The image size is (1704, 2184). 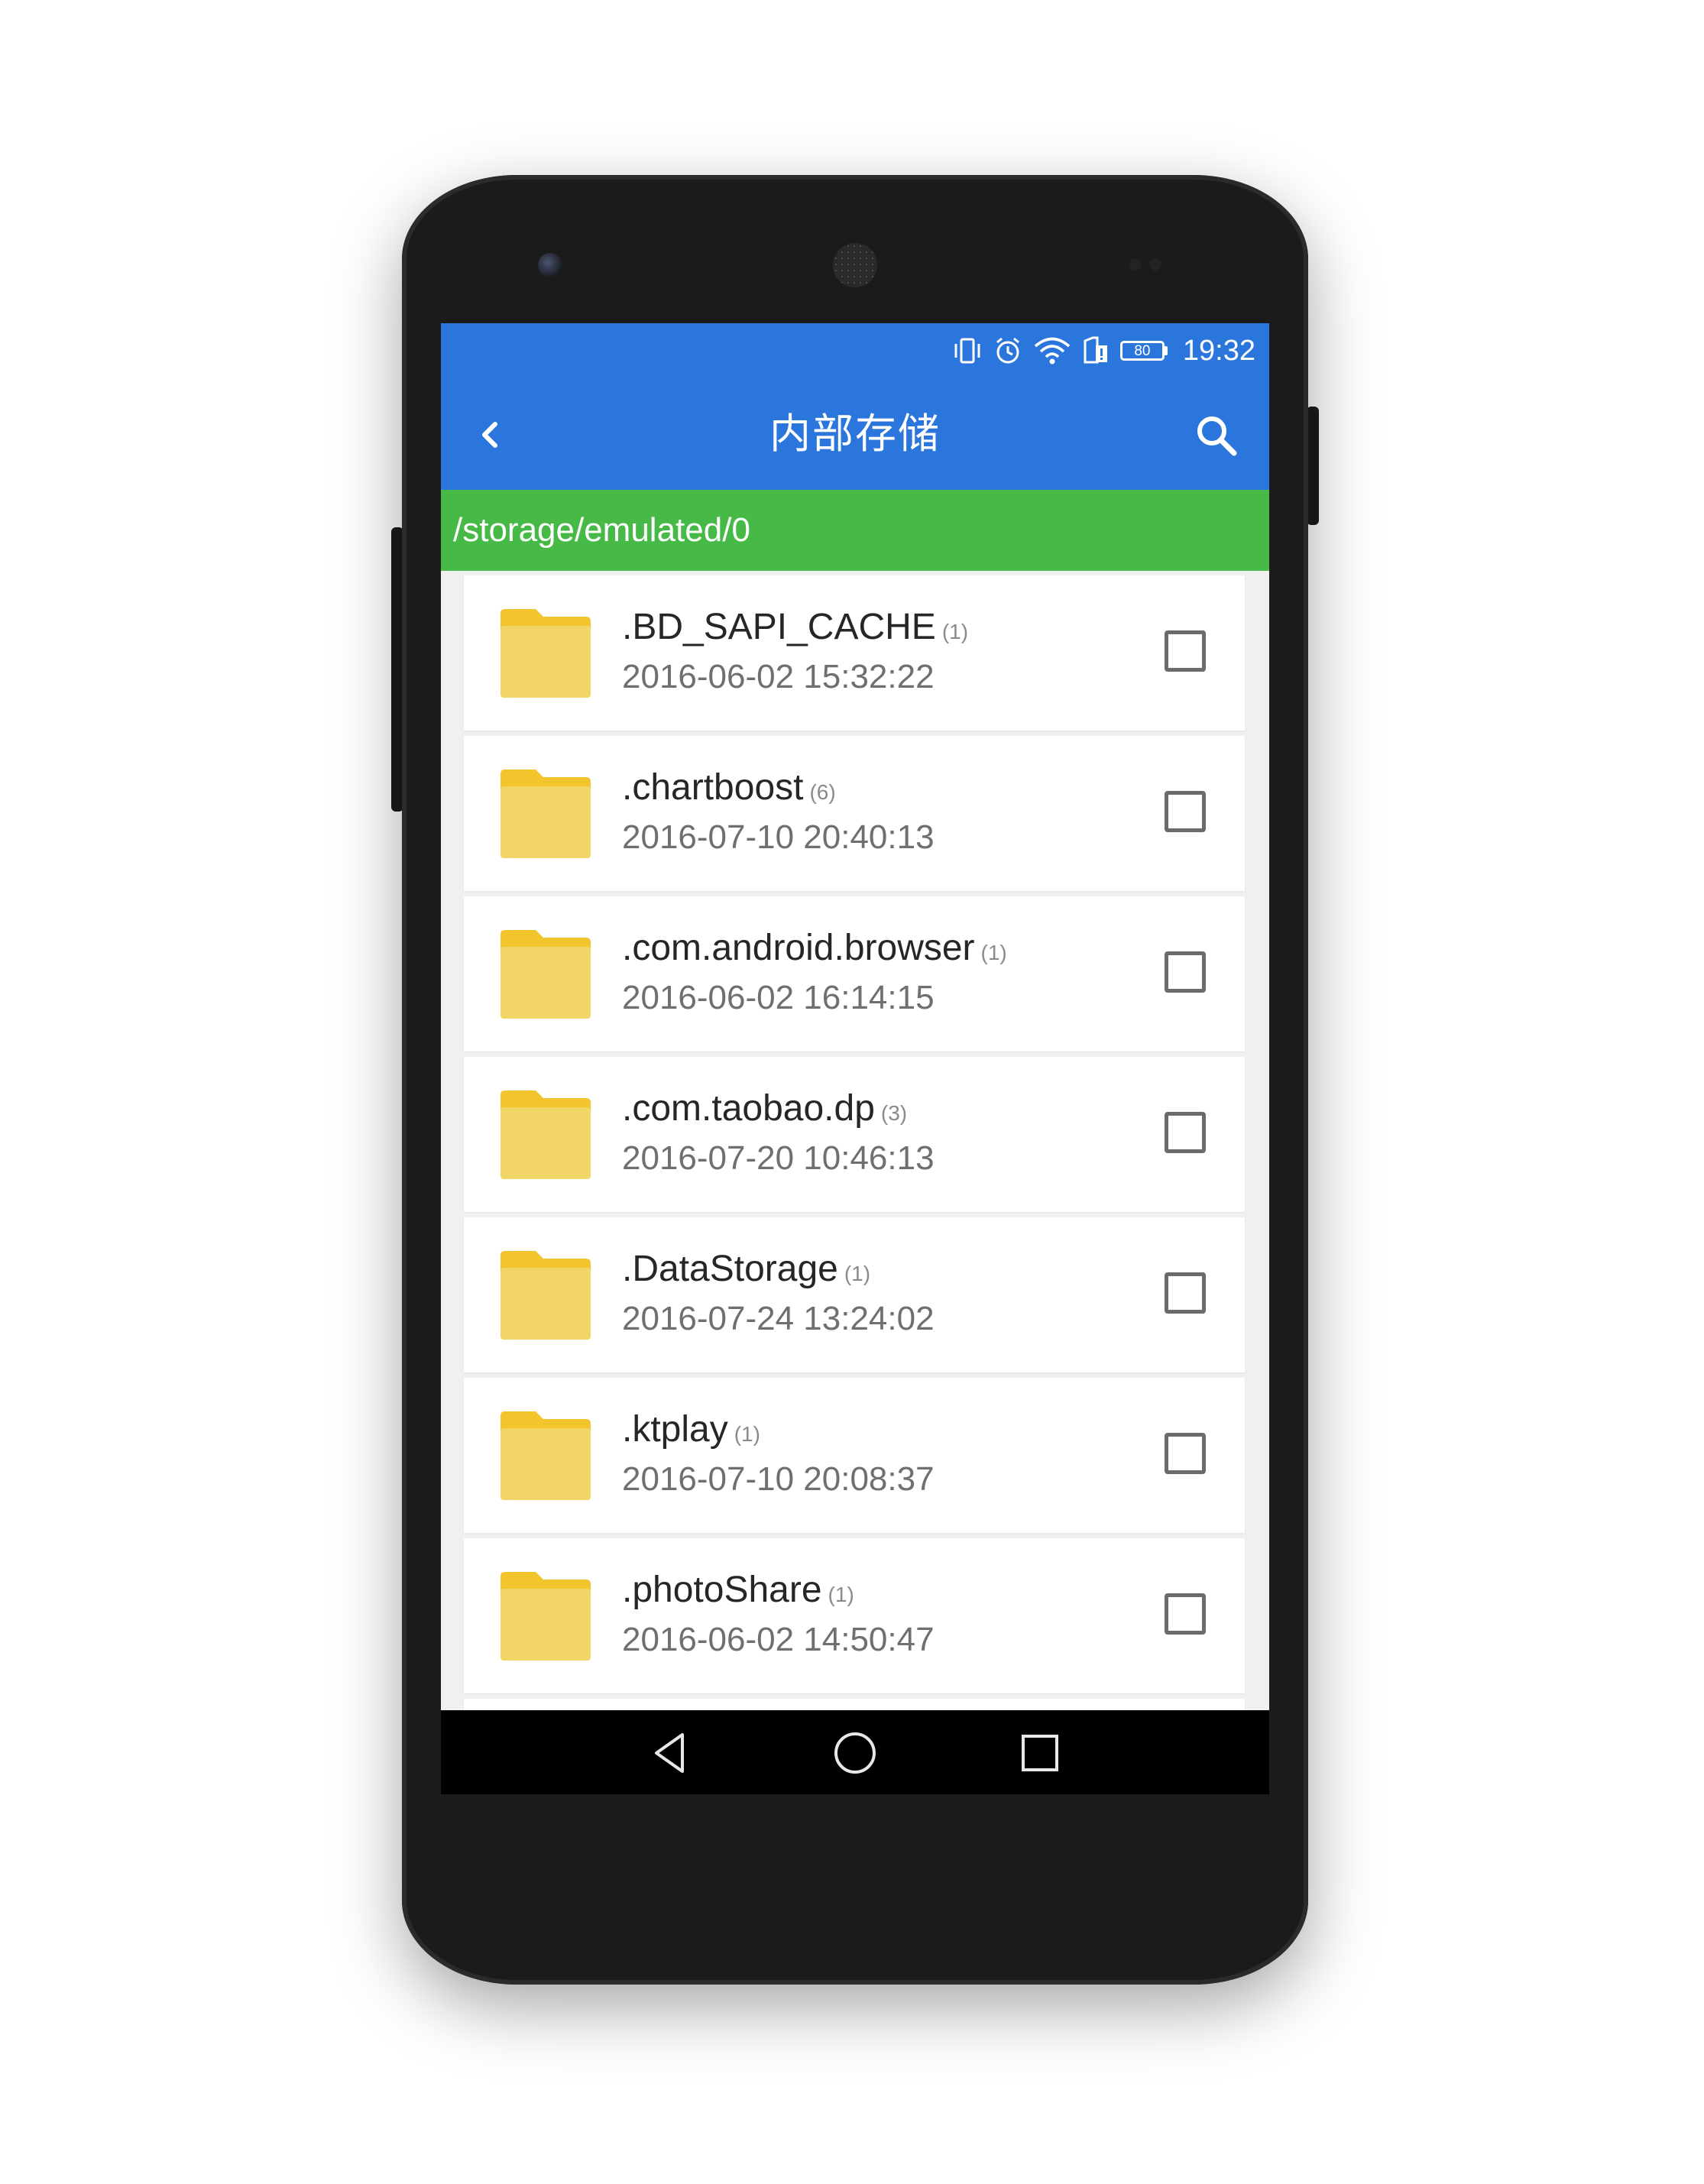 I want to click on earpiece-speaker, so click(x=855, y=265).